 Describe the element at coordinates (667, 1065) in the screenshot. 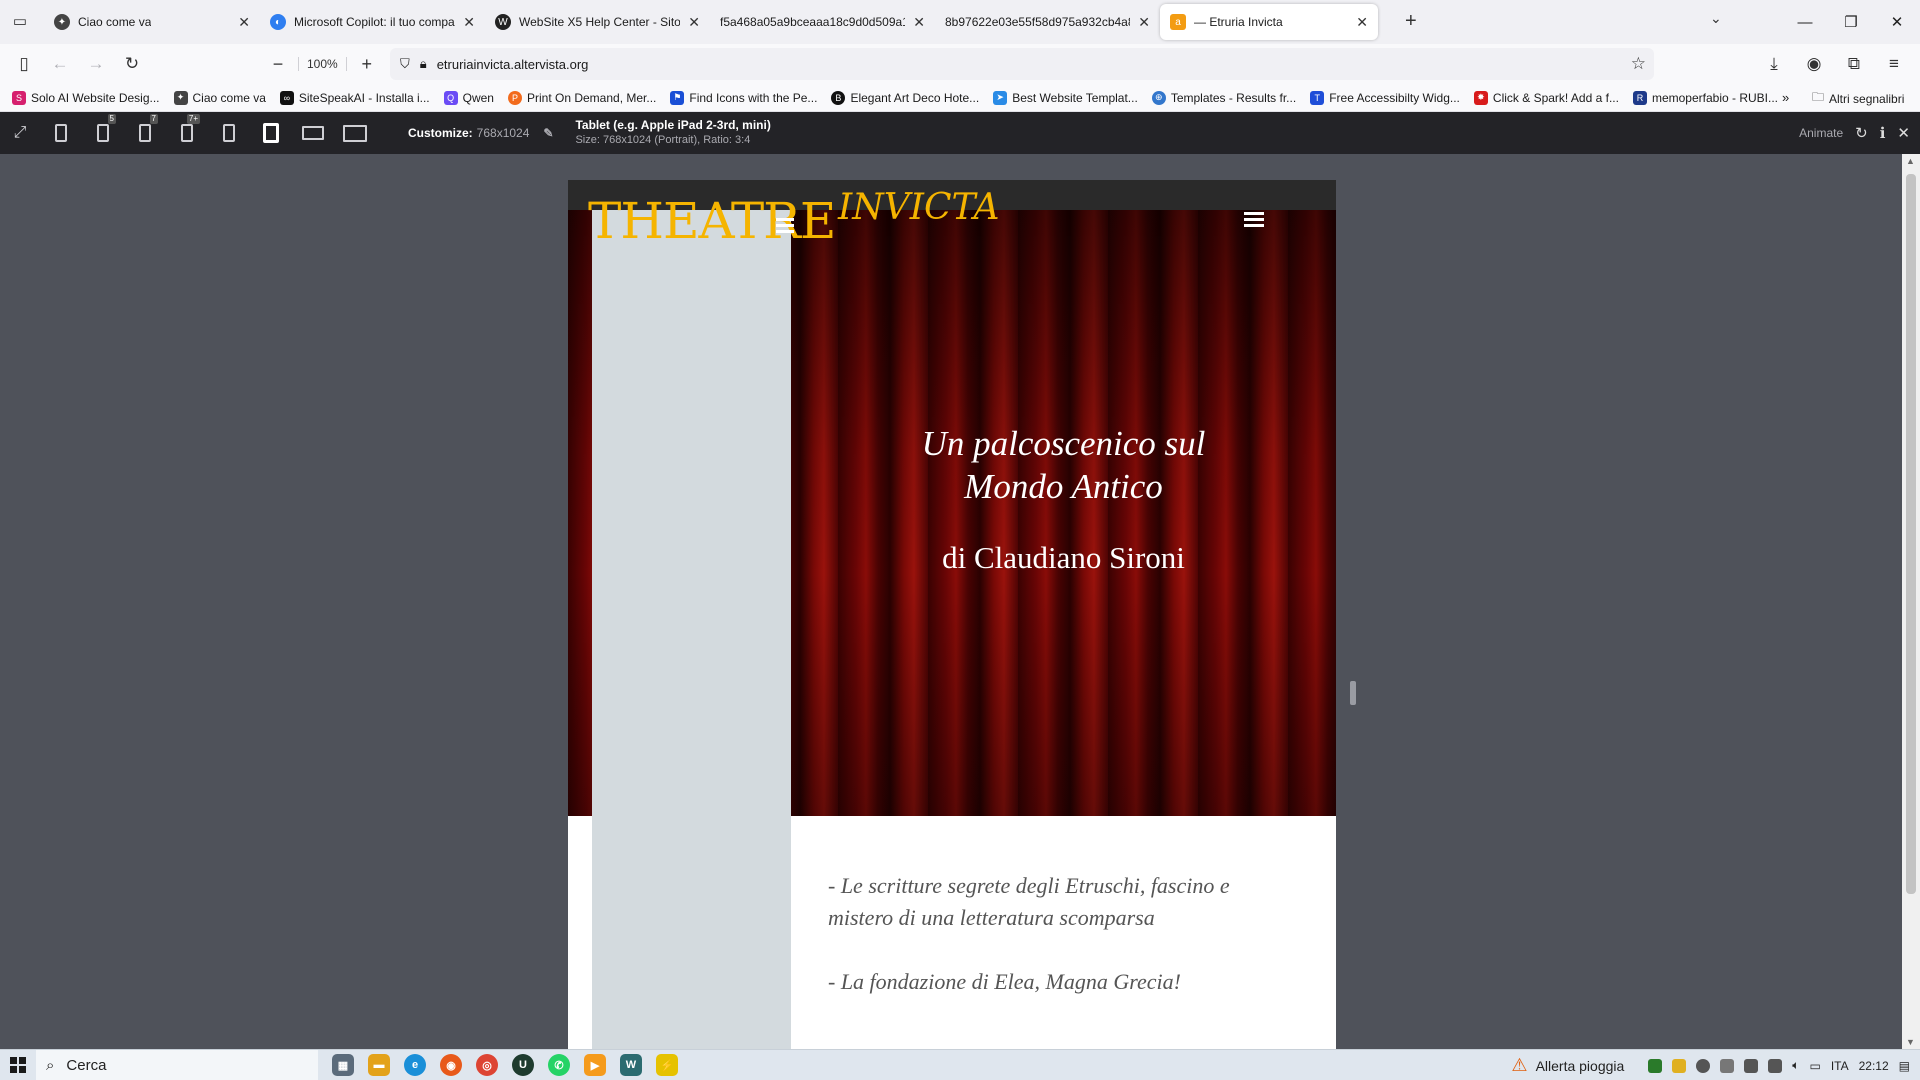

I see `app-icon: ⚡` at that location.